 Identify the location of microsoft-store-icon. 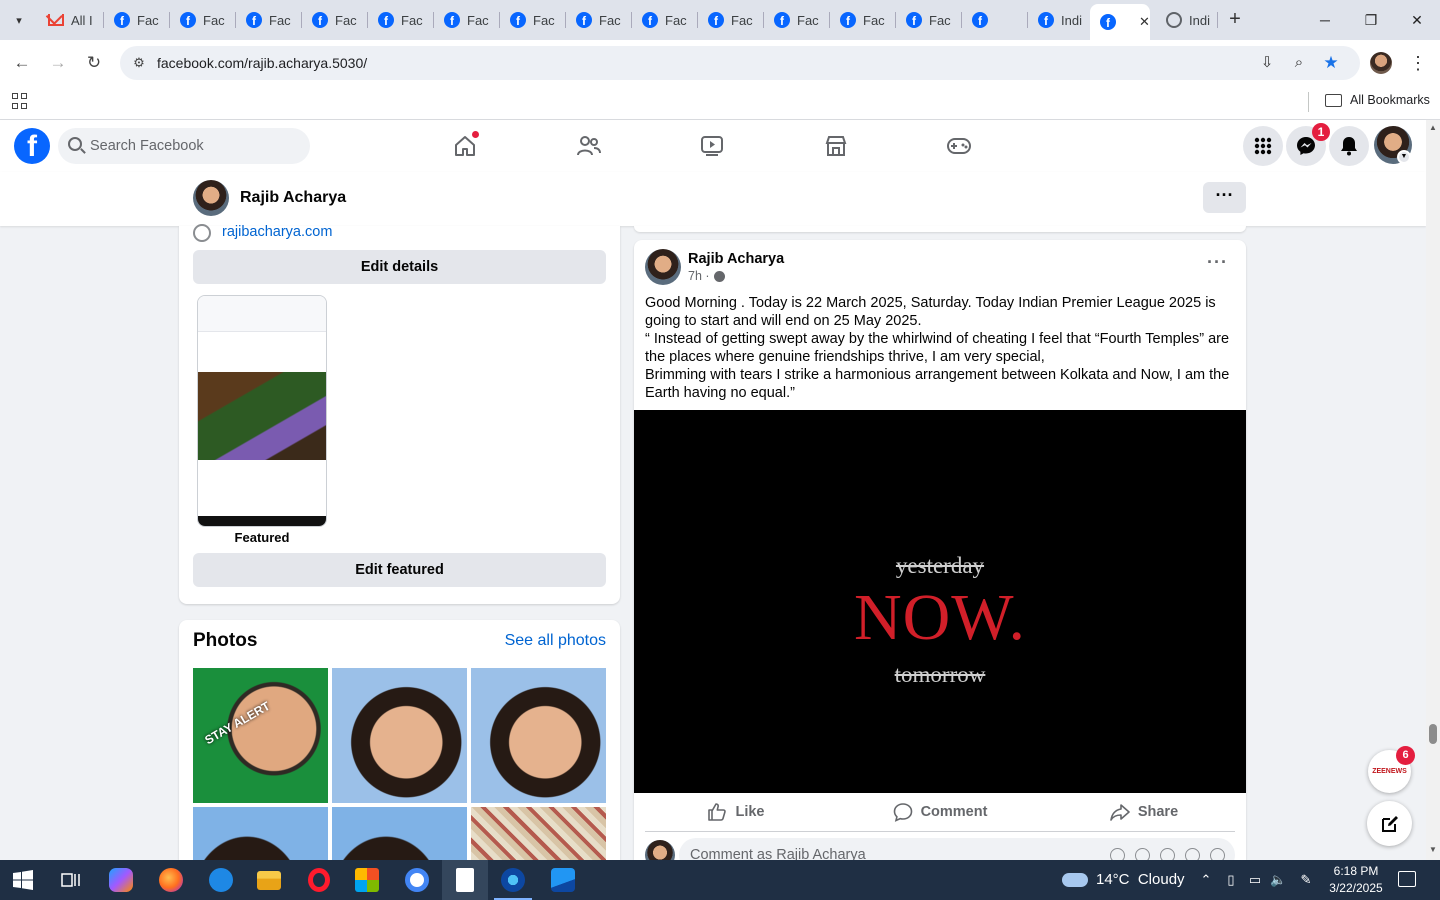
(367, 880).